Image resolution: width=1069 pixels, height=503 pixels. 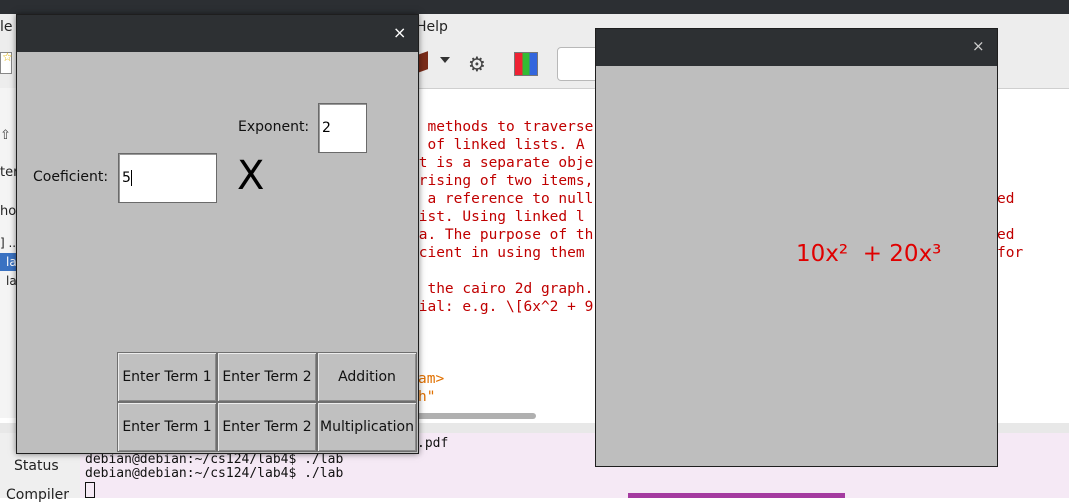 What do you see at coordinates (502, 289) in the screenshot?
I see `editor-line: s the cairo 2d graph.` at bounding box center [502, 289].